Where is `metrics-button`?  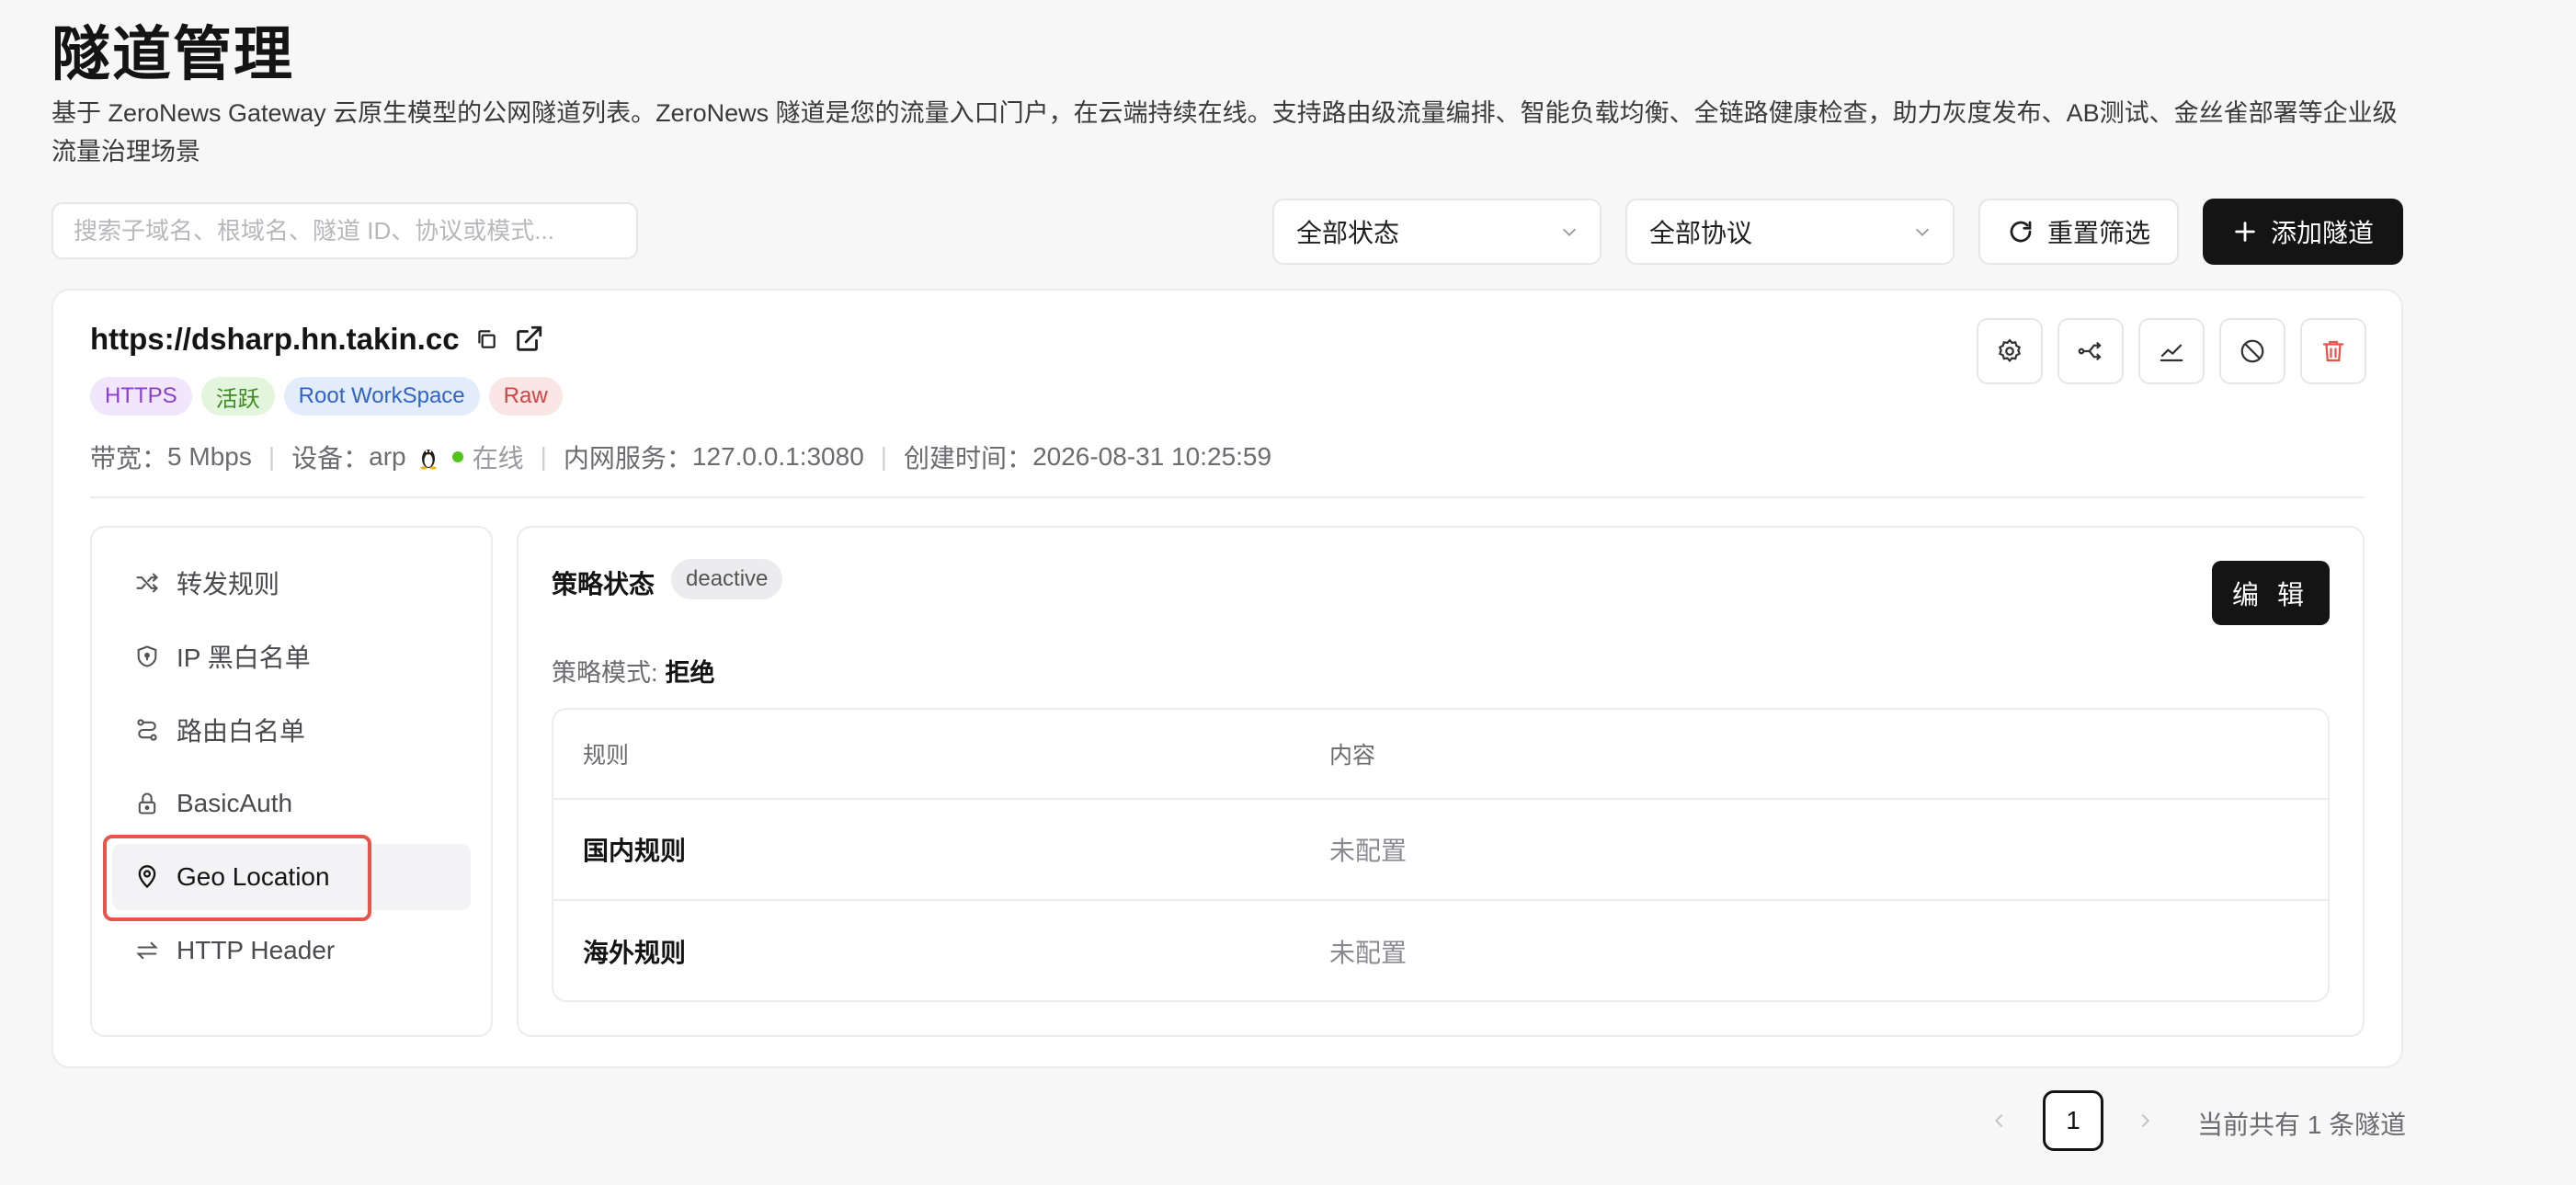 metrics-button is located at coordinates (2171, 351).